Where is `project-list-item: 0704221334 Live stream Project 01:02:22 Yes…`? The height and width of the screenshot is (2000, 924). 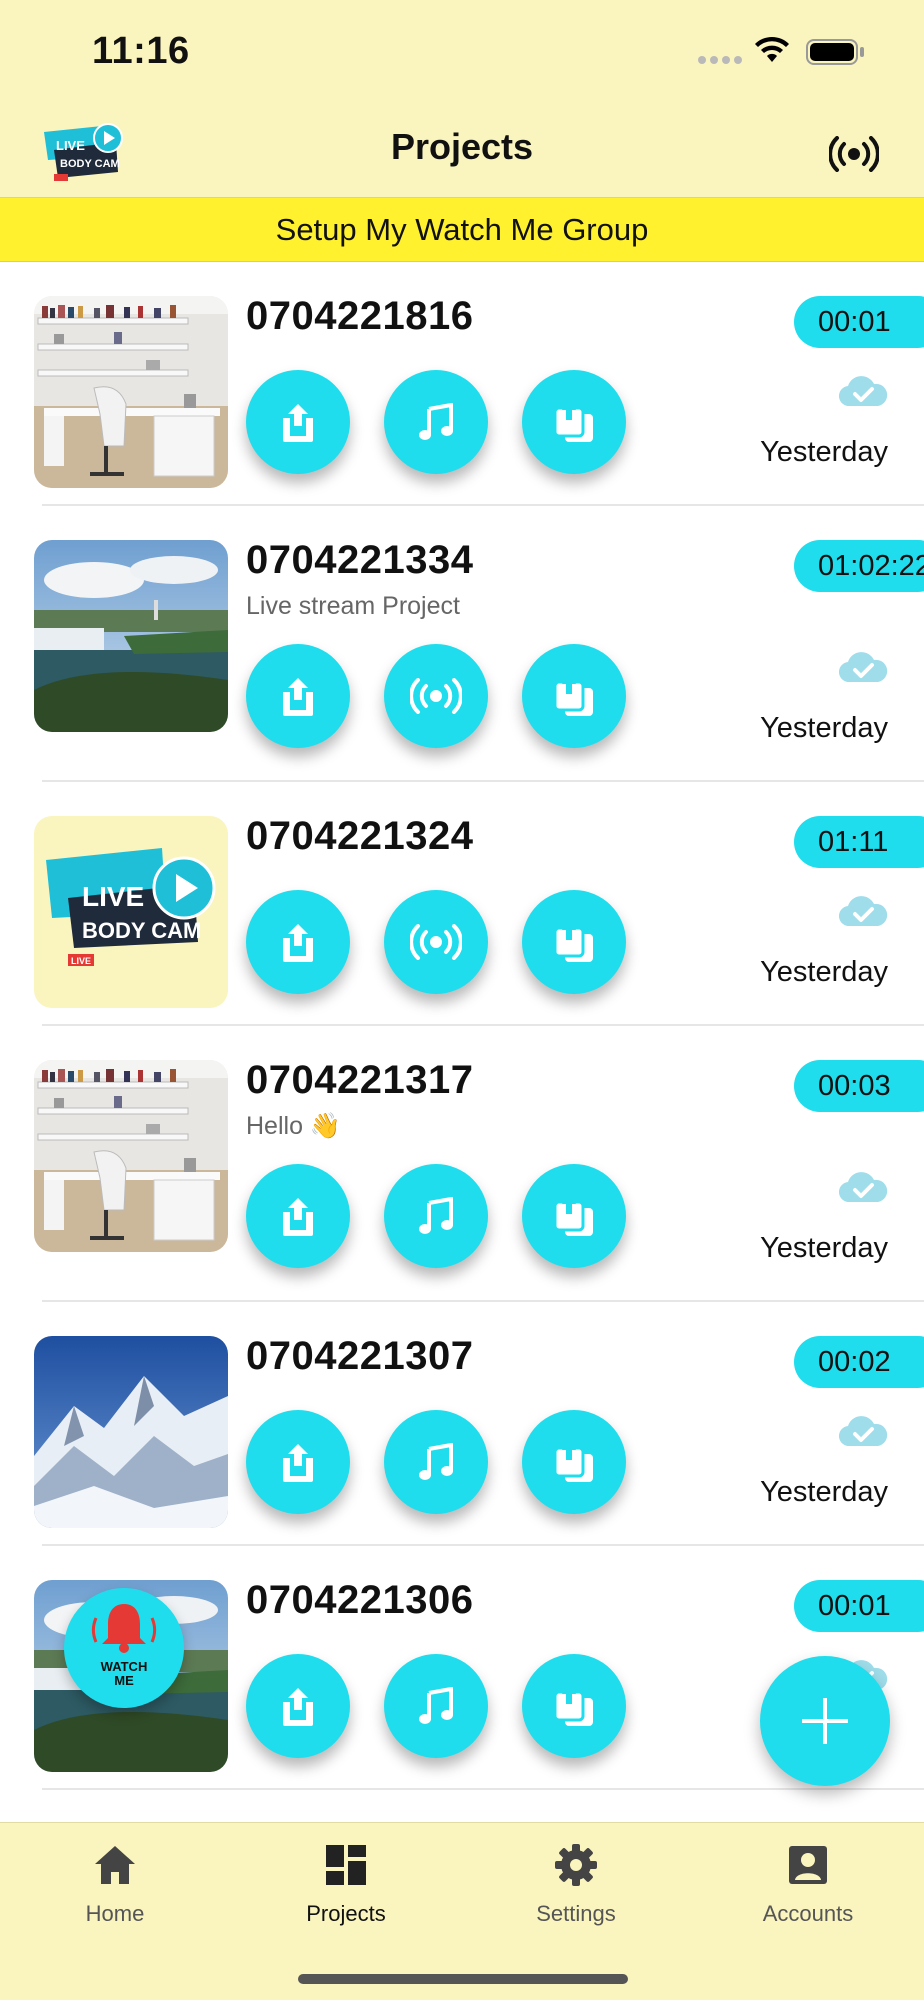 project-list-item: 0704221334 Live stream Project 01:02:22 Yes… is located at coordinates (462, 644).